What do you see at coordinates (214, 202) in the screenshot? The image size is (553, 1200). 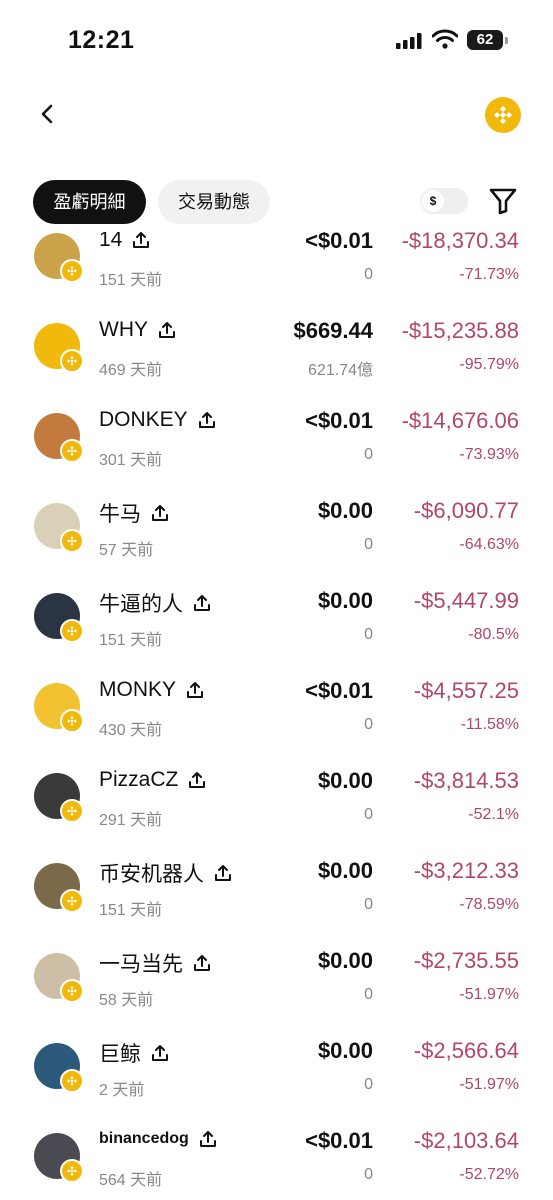 I see `tab-trade-activity: 交易動態` at bounding box center [214, 202].